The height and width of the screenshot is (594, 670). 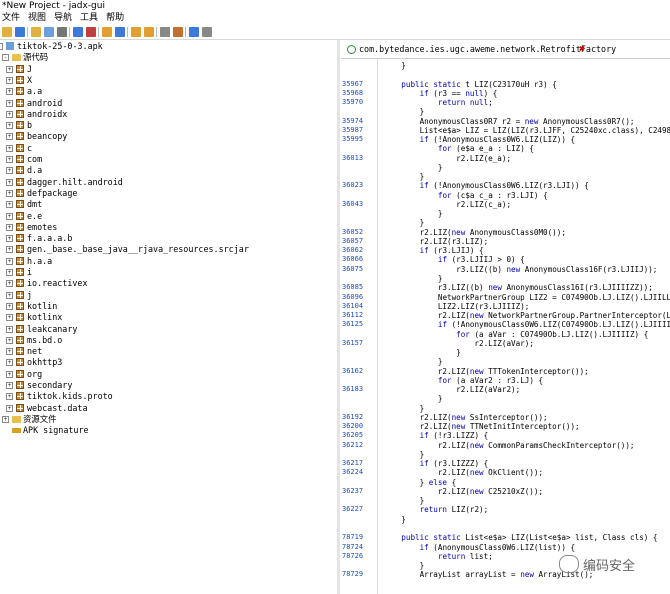 I want to click on line-number: 35995, so click(x=353, y=139).